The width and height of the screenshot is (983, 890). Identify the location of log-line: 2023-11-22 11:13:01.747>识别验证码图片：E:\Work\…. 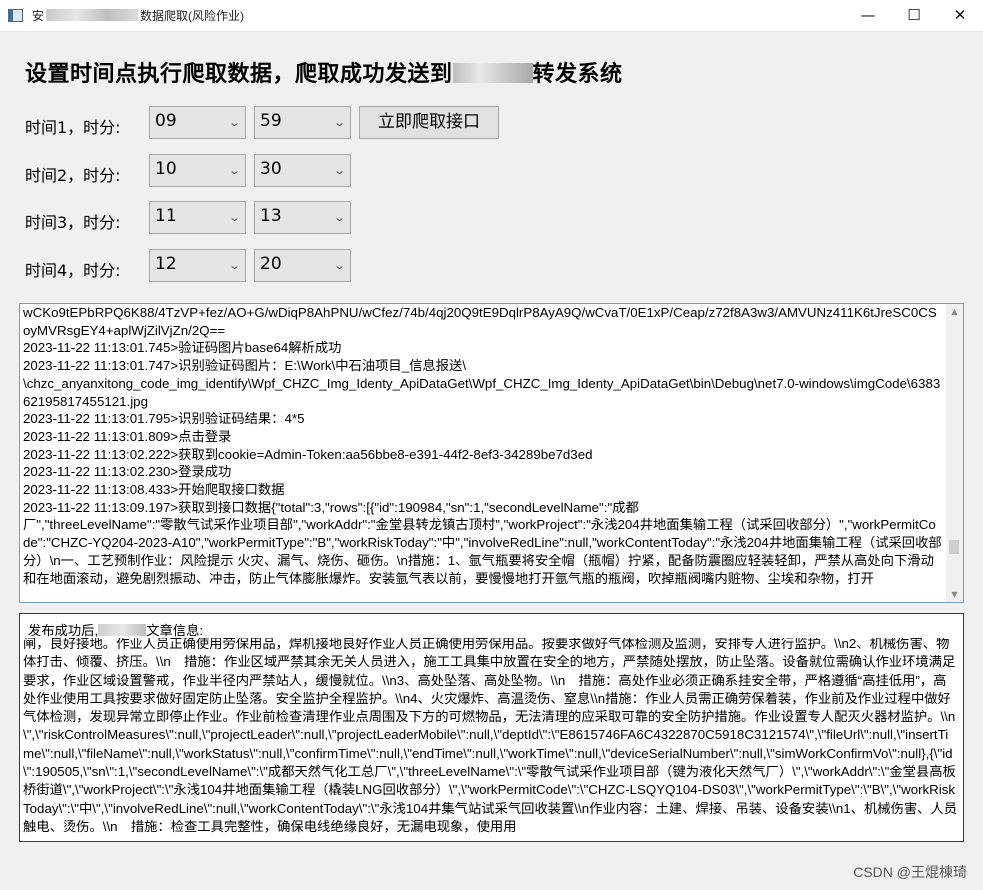
(245, 366).